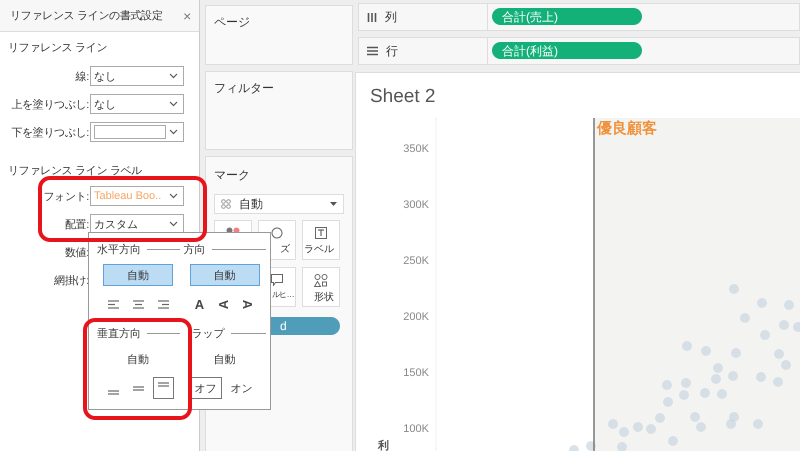 This screenshot has height=451, width=800. What do you see at coordinates (383, 445) in the screenshot?
I see `axis-title: 利` at bounding box center [383, 445].